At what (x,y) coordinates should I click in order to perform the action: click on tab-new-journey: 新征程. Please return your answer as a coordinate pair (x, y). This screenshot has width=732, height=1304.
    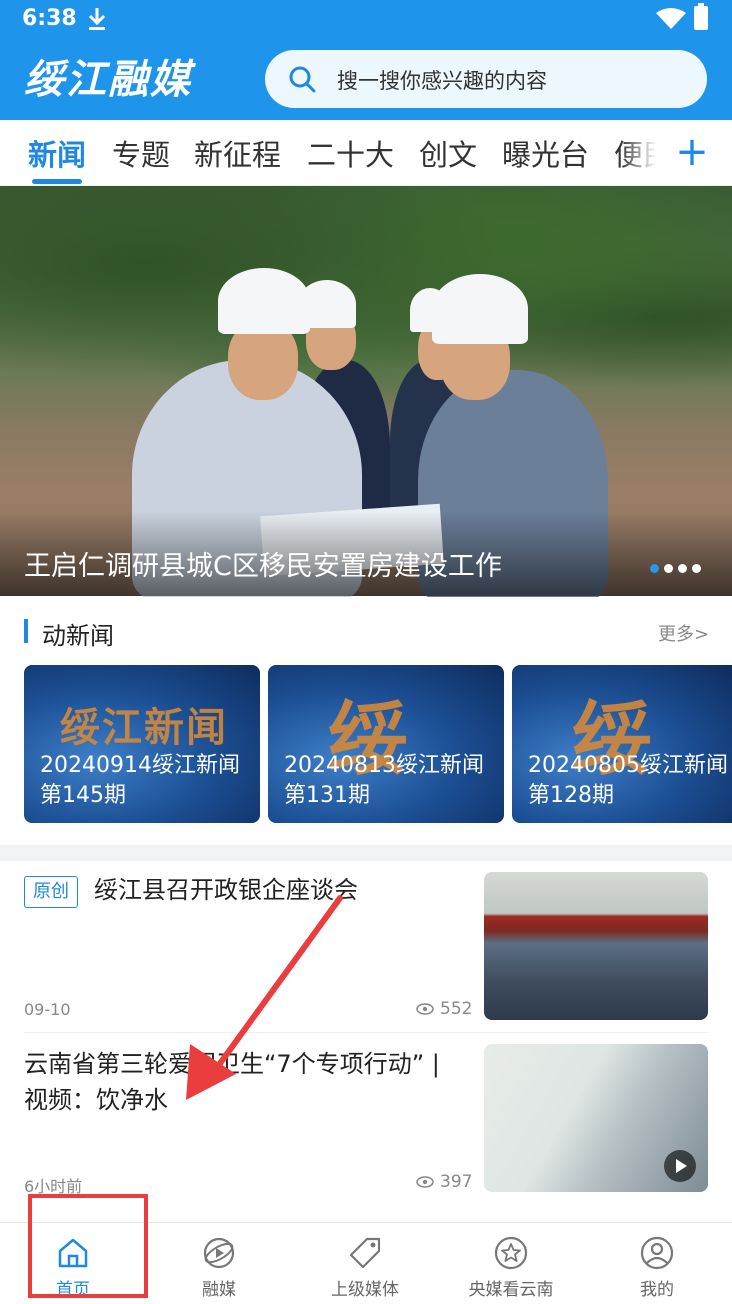
    Looking at the image, I should click on (237, 153).